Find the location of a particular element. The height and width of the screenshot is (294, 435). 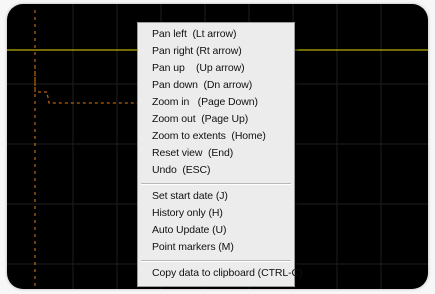

menu-item: Reset view (End) is located at coordinates (216, 153).